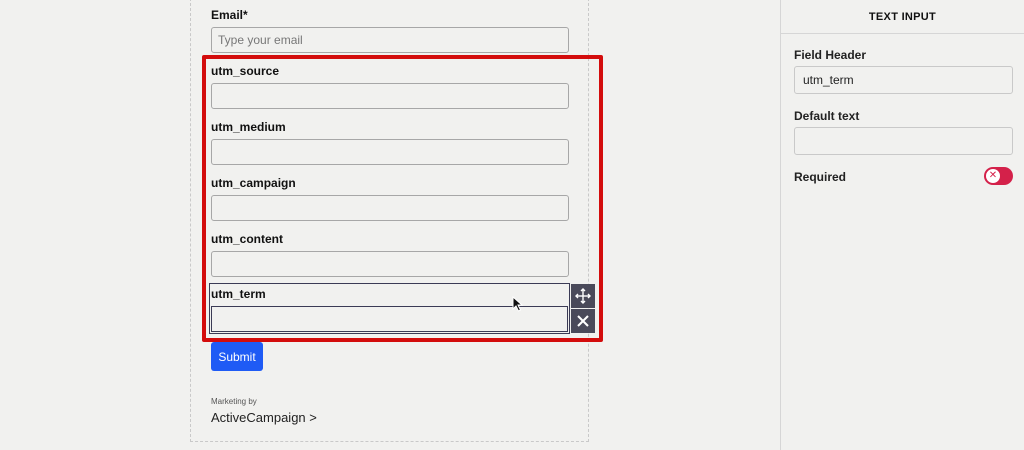 The width and height of the screenshot is (1024, 450). Describe the element at coordinates (248, 127) in the screenshot. I see `utm-medium-label: utm_medium` at that location.